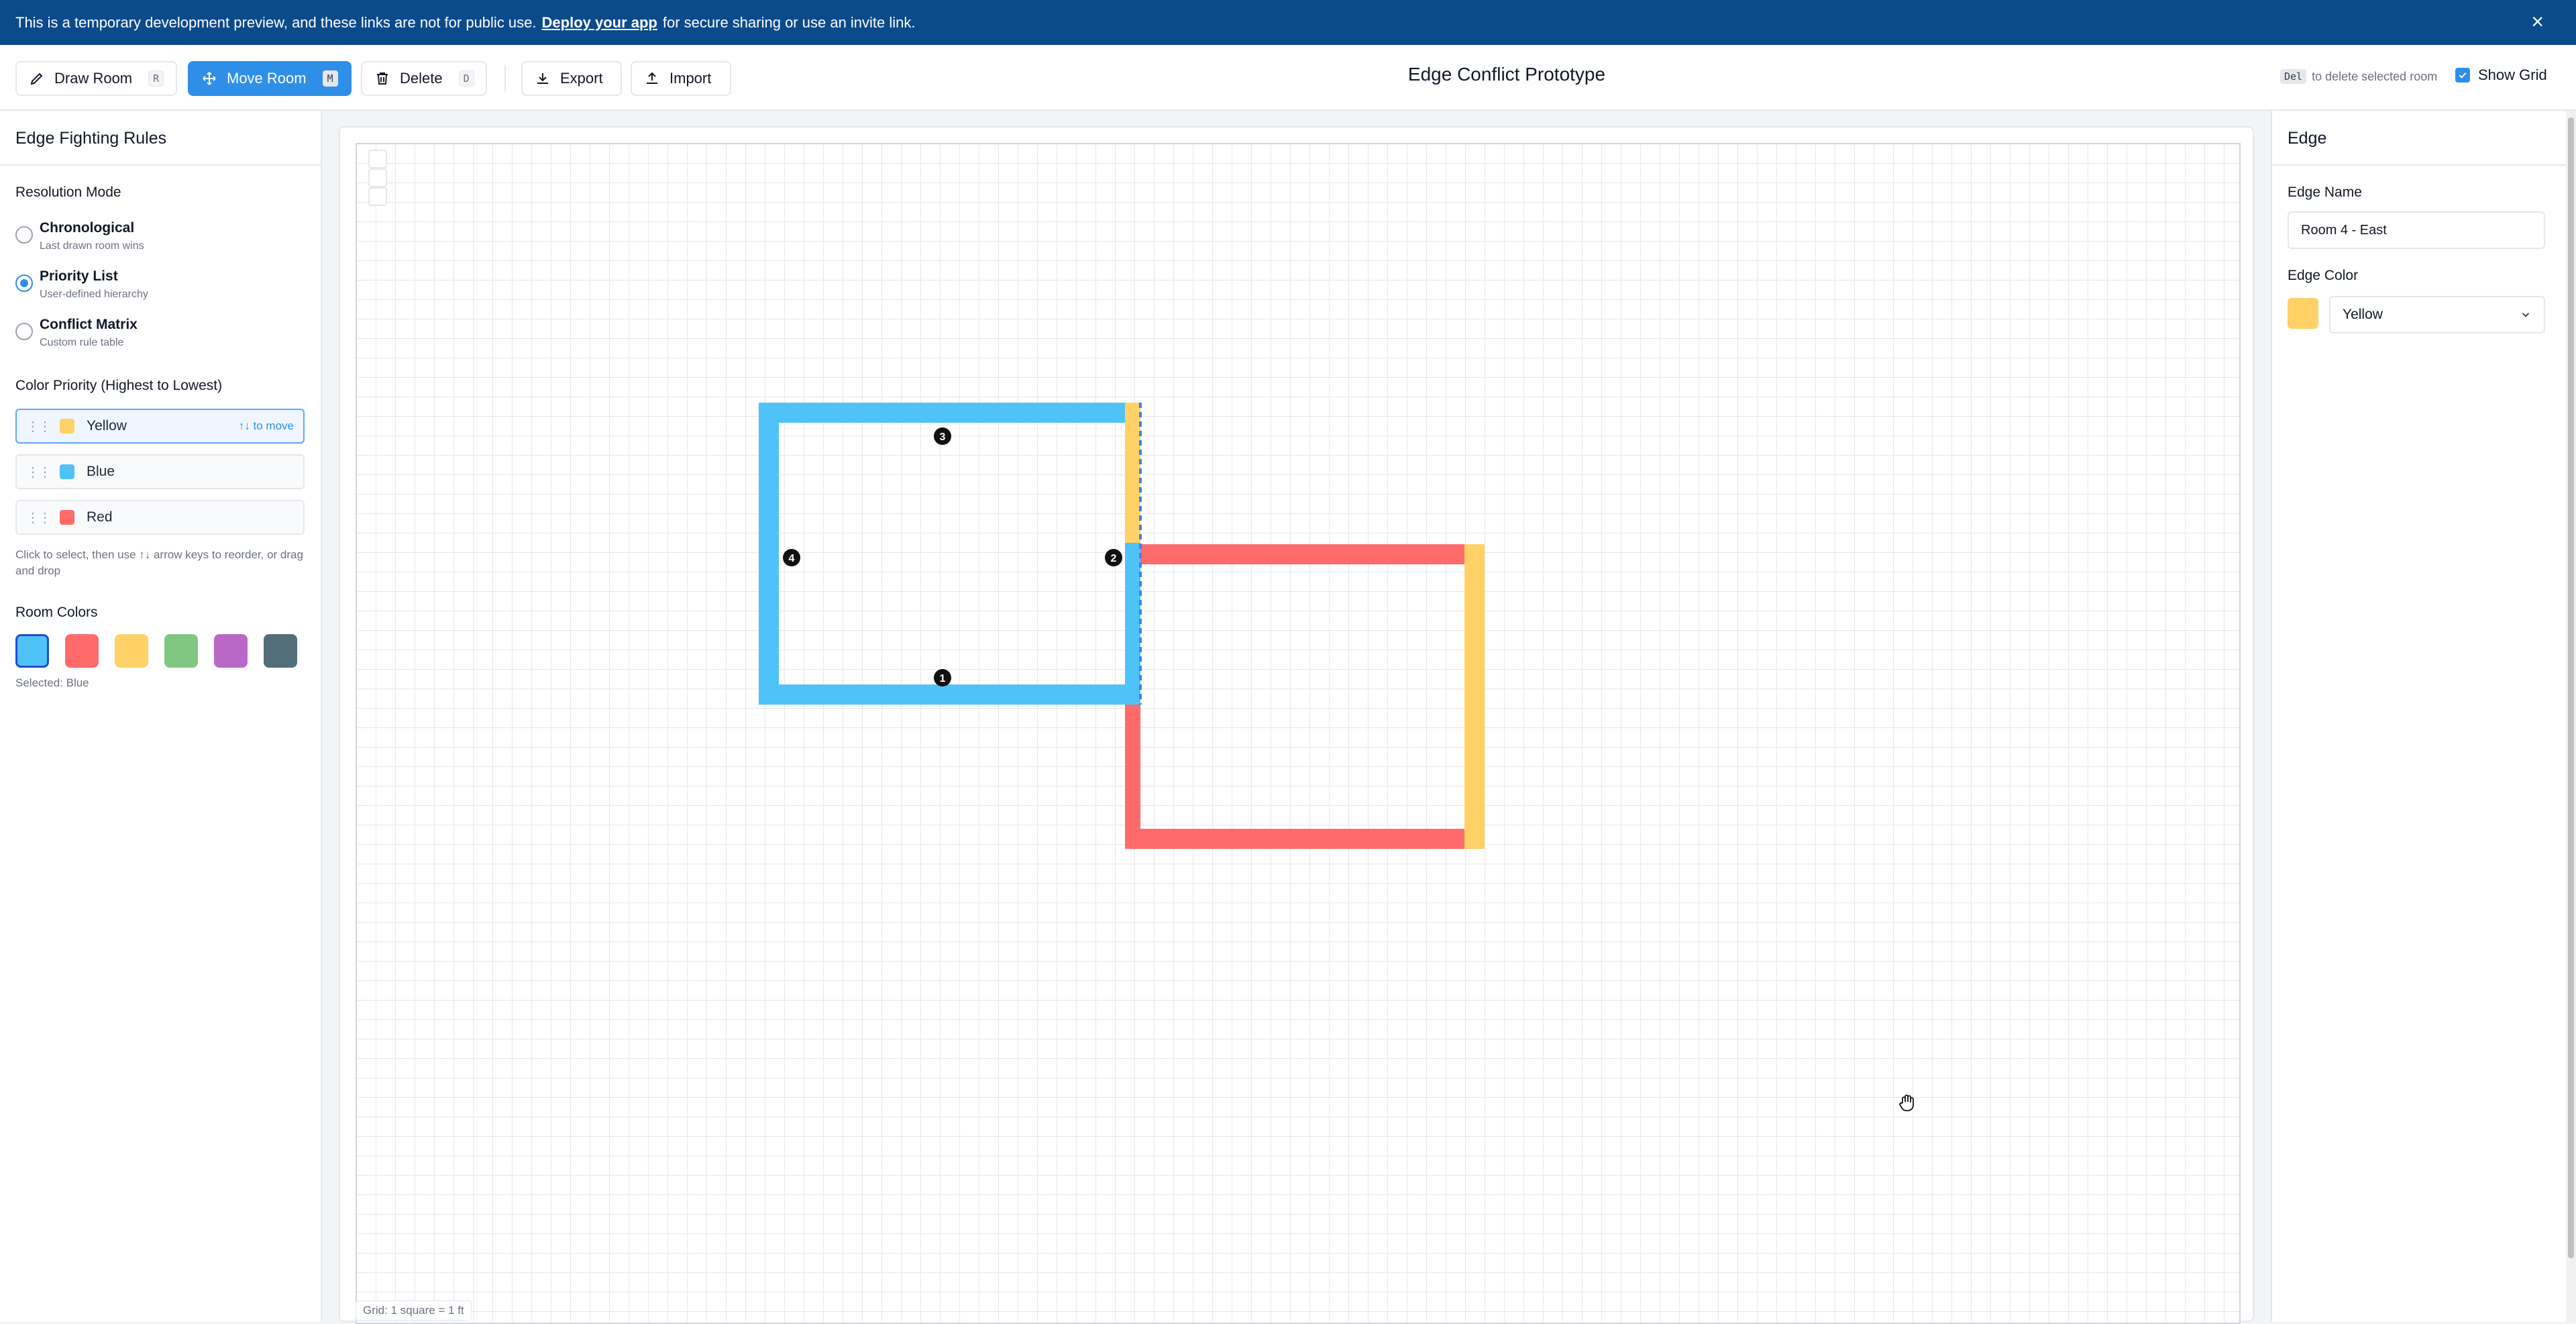 This screenshot has height=1324, width=2576. I want to click on grid-scale-caption: Grid: 1 square = 1 ft, so click(414, 1311).